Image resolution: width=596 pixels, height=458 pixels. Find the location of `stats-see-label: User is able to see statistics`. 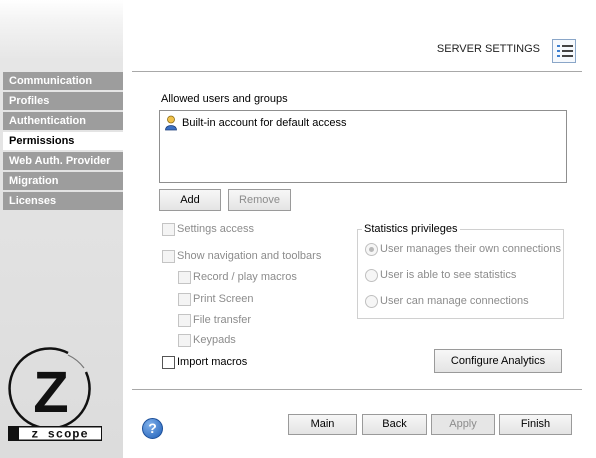

stats-see-label: User is able to see statistics is located at coordinates (448, 275).